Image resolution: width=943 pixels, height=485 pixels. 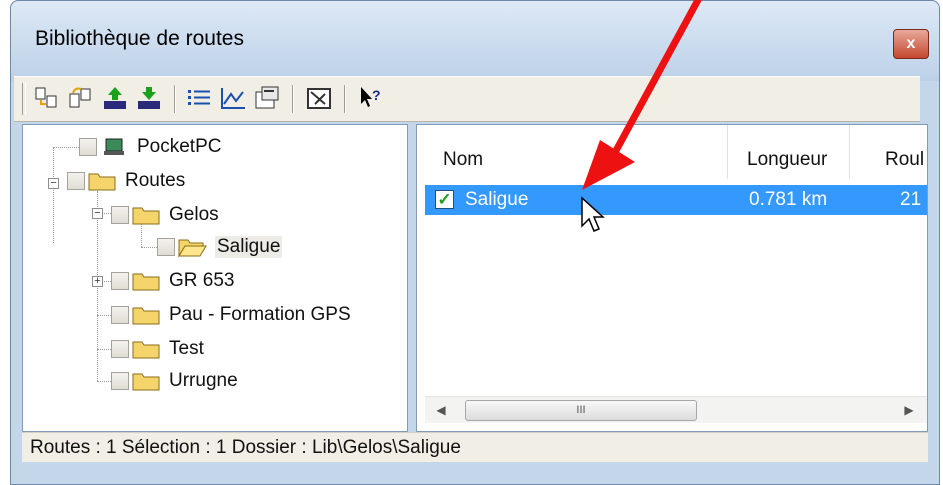 I want to click on route-extra: 21, so click(x=911, y=199).